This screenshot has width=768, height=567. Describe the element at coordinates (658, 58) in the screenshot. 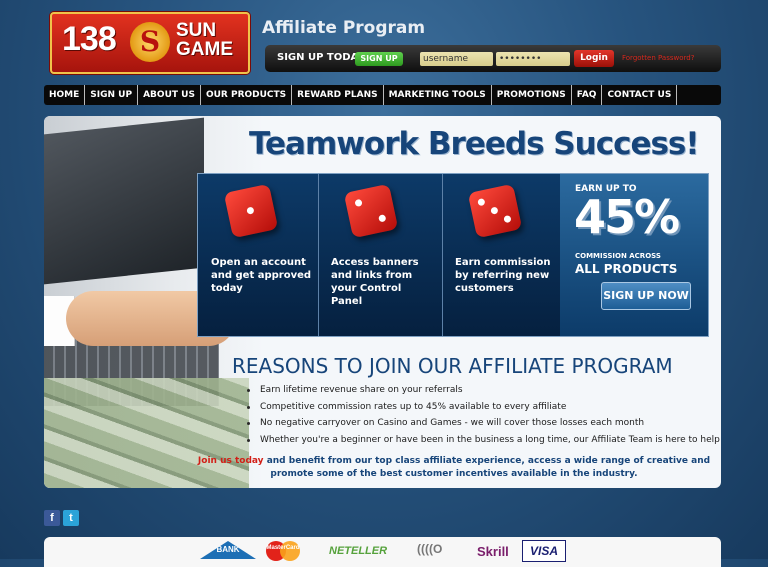

I see `forgot-password-link: Forgotten Password?` at that location.